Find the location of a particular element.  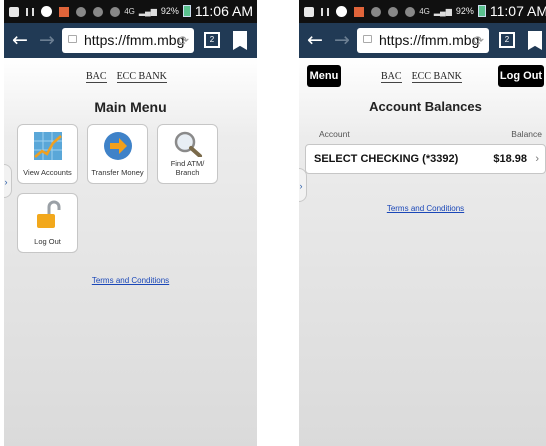

account-balance: $18.98 is located at coordinates (510, 159).